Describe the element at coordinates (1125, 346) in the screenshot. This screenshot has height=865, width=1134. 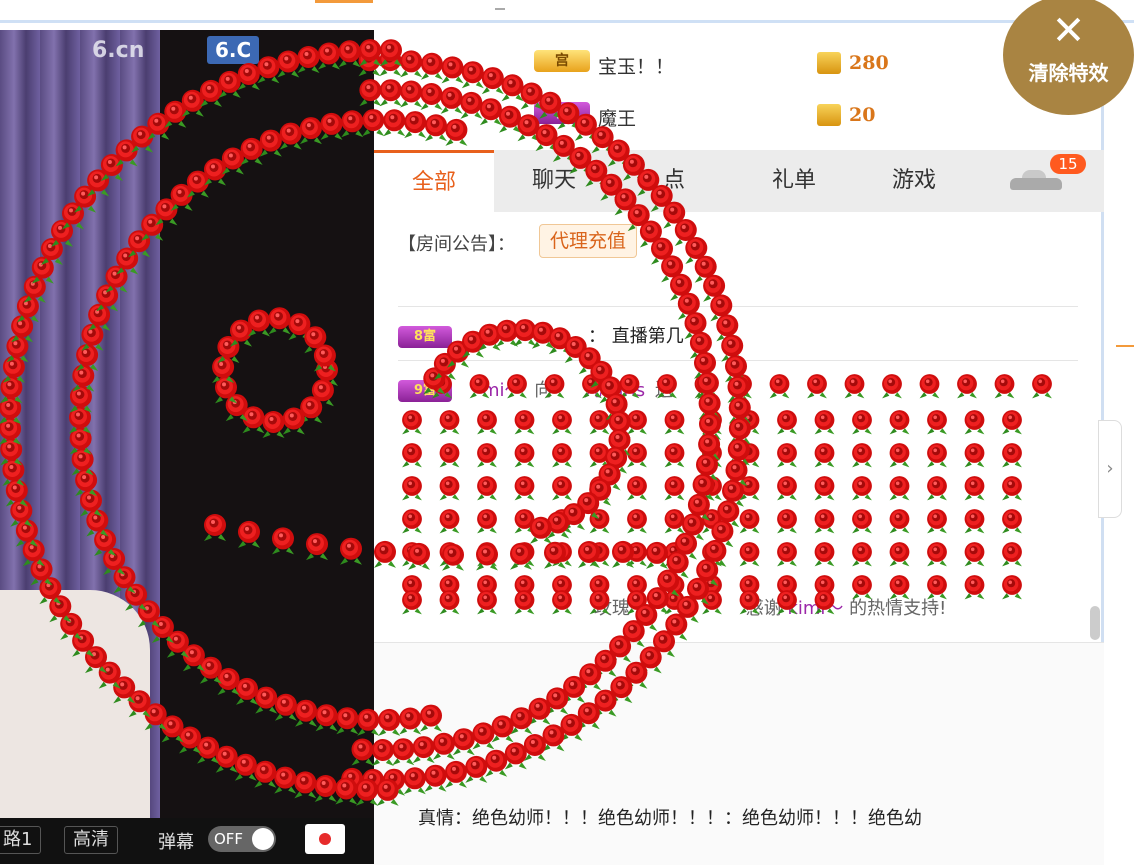
I see `edge-accent` at that location.